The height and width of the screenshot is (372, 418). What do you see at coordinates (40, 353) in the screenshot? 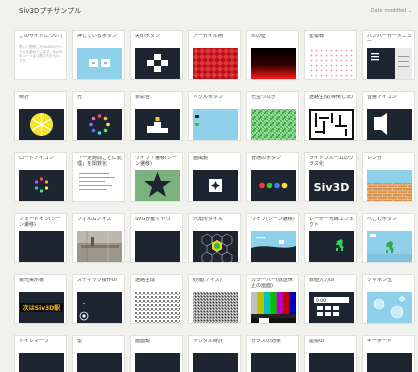
I see `card-toilet-mark: トイレマーク` at bounding box center [40, 353].